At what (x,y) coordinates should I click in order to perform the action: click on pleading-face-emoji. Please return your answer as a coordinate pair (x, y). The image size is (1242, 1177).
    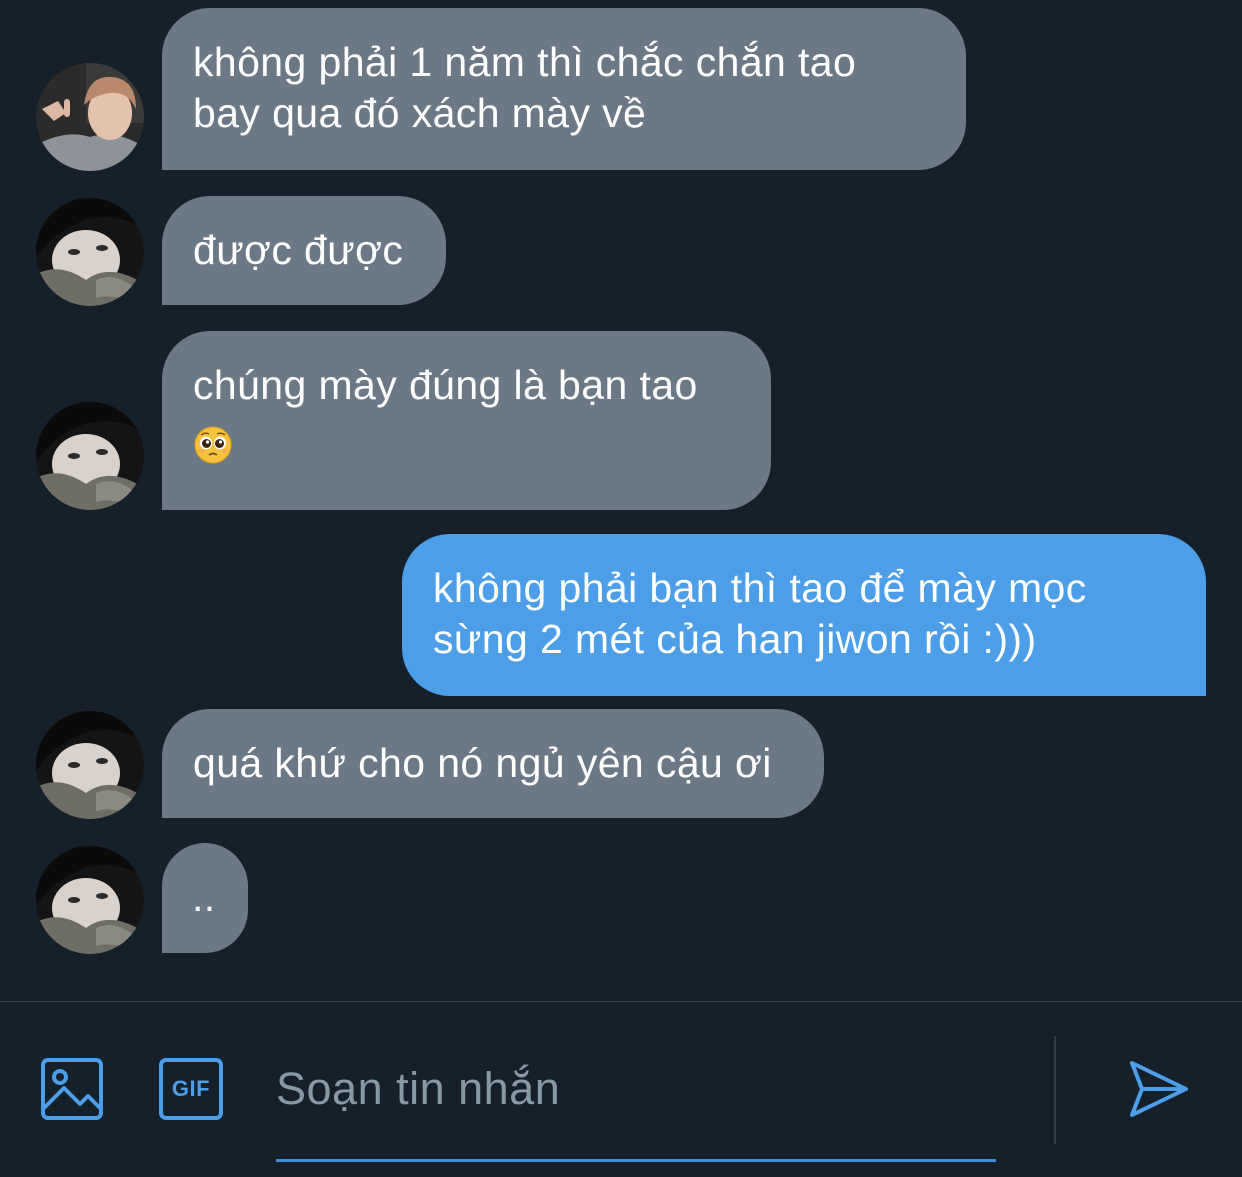
    Looking at the image, I should click on (467, 445).